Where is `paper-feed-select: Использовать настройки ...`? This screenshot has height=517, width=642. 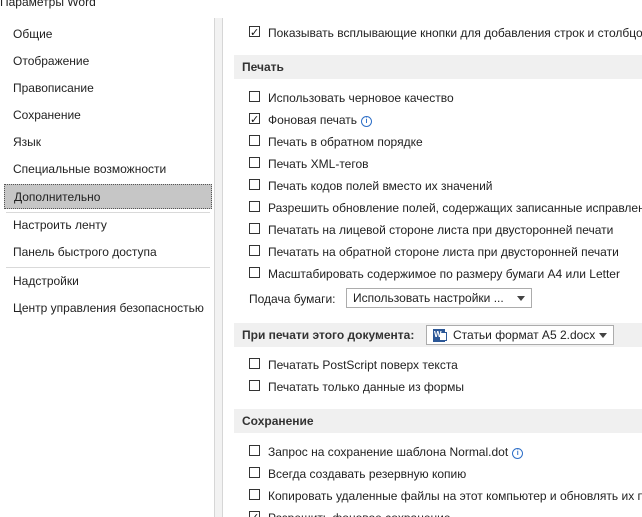 paper-feed-select: Использовать настройки ... is located at coordinates (439, 298).